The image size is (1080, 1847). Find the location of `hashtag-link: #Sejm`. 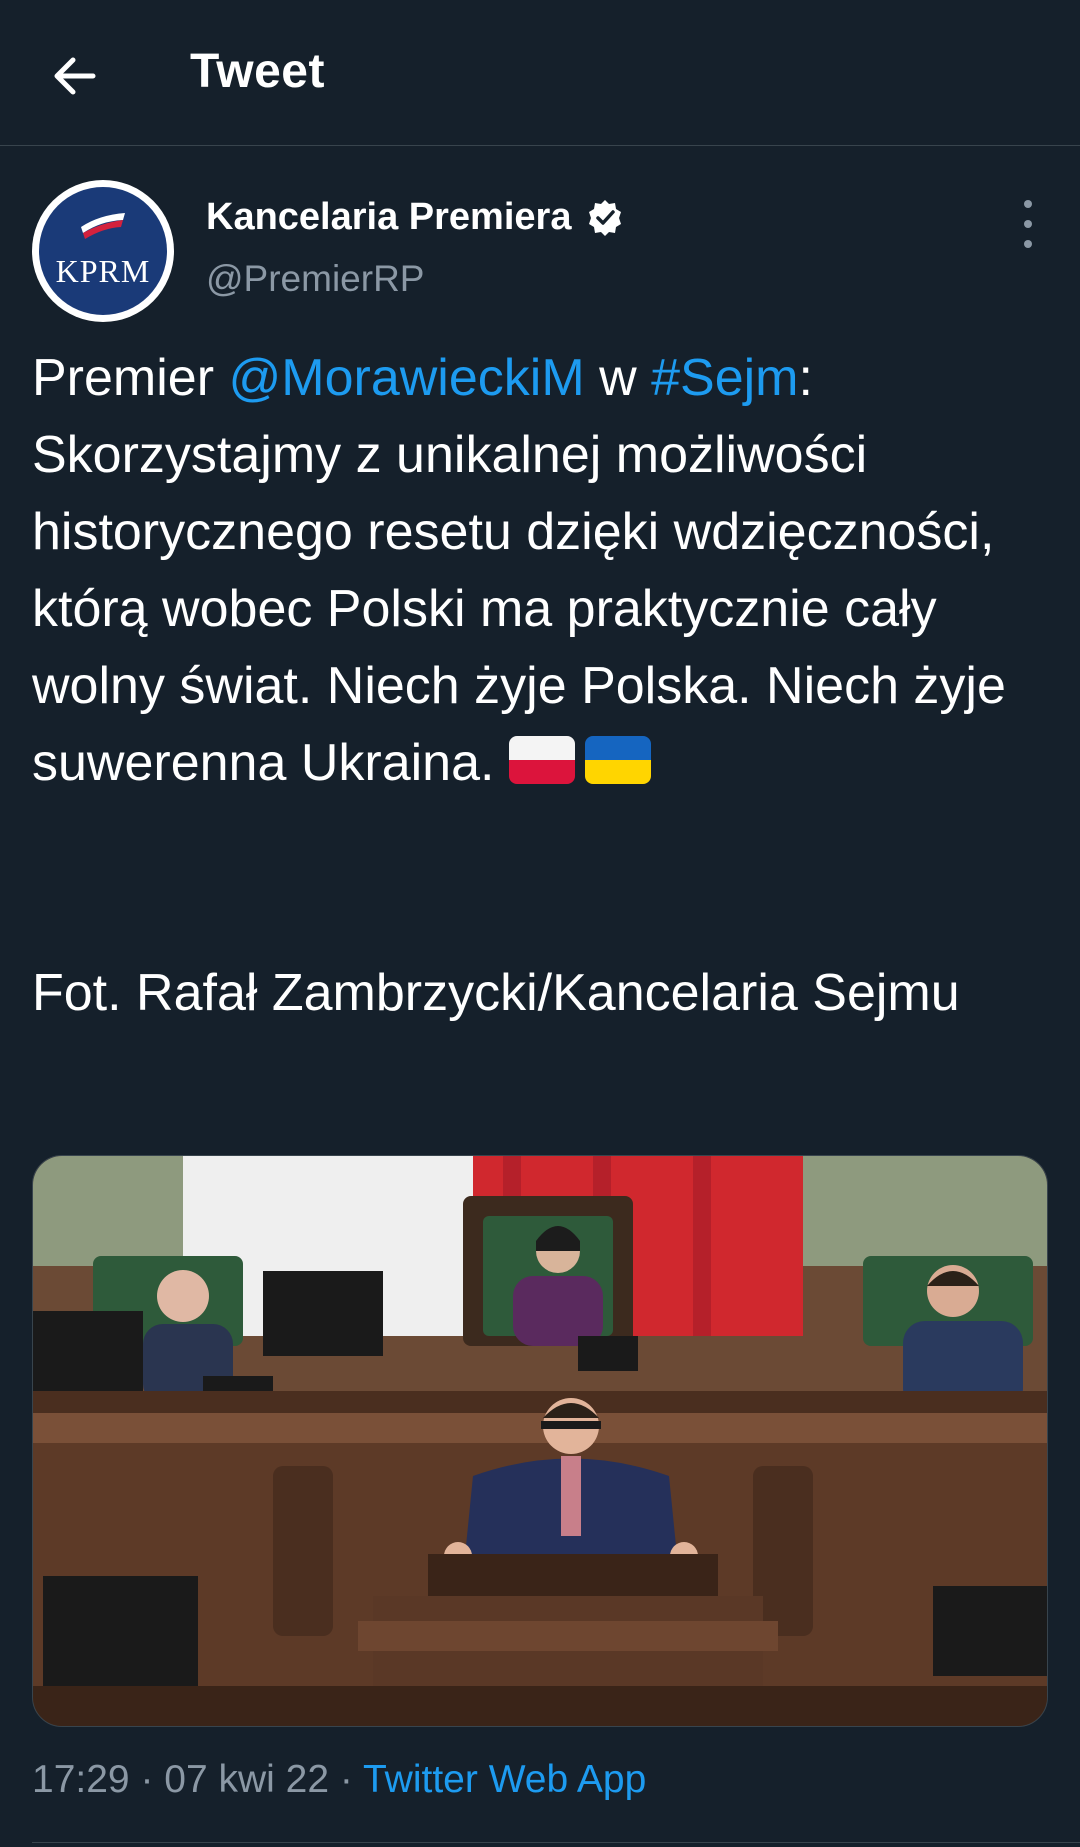

hashtag-link: #Sejm is located at coordinates (724, 378).